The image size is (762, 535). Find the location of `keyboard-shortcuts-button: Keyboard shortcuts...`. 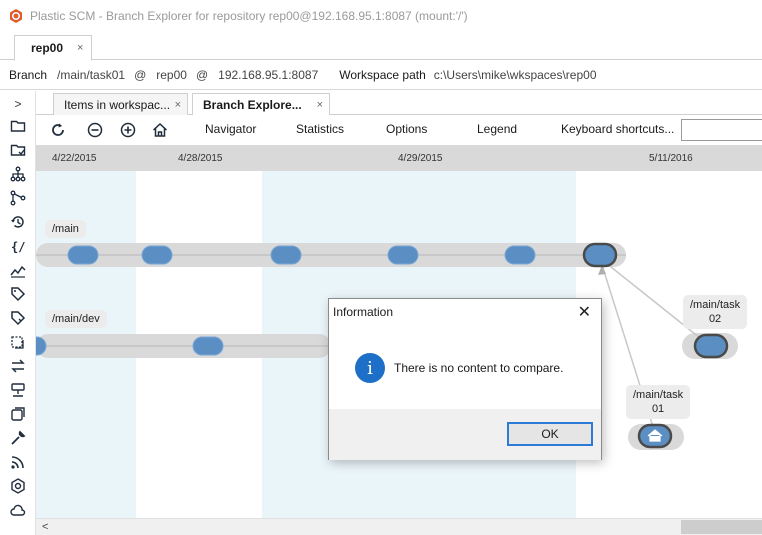

keyboard-shortcuts-button: Keyboard shortcuts... is located at coordinates (617, 129).